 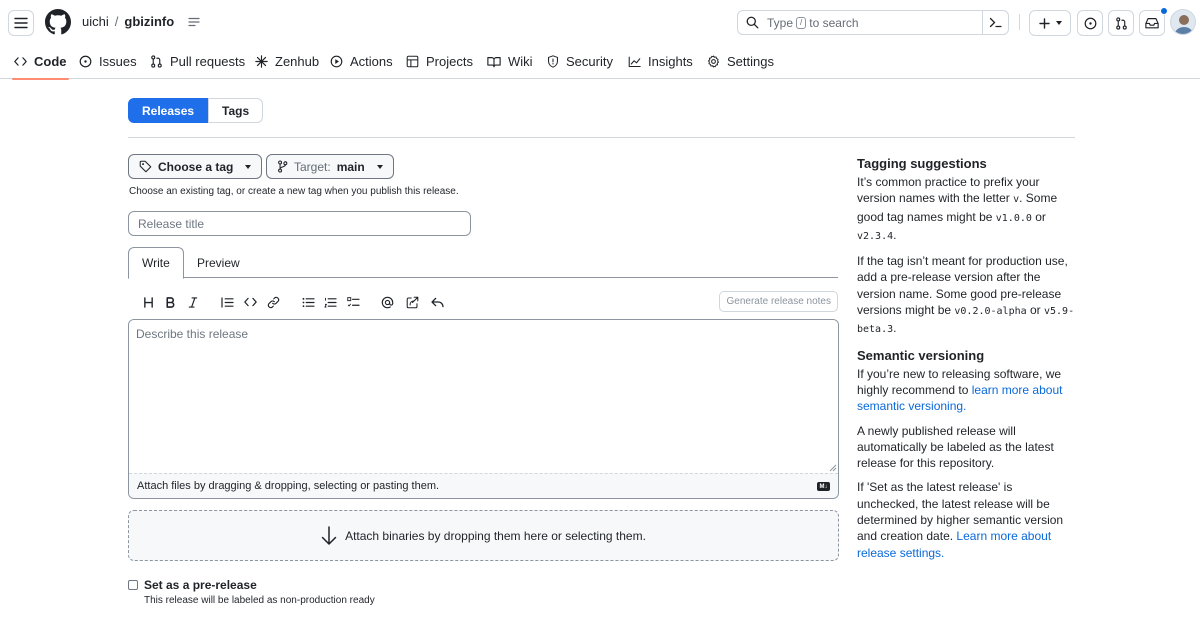 I want to click on tab-insights: Insights, so click(x=660, y=61).